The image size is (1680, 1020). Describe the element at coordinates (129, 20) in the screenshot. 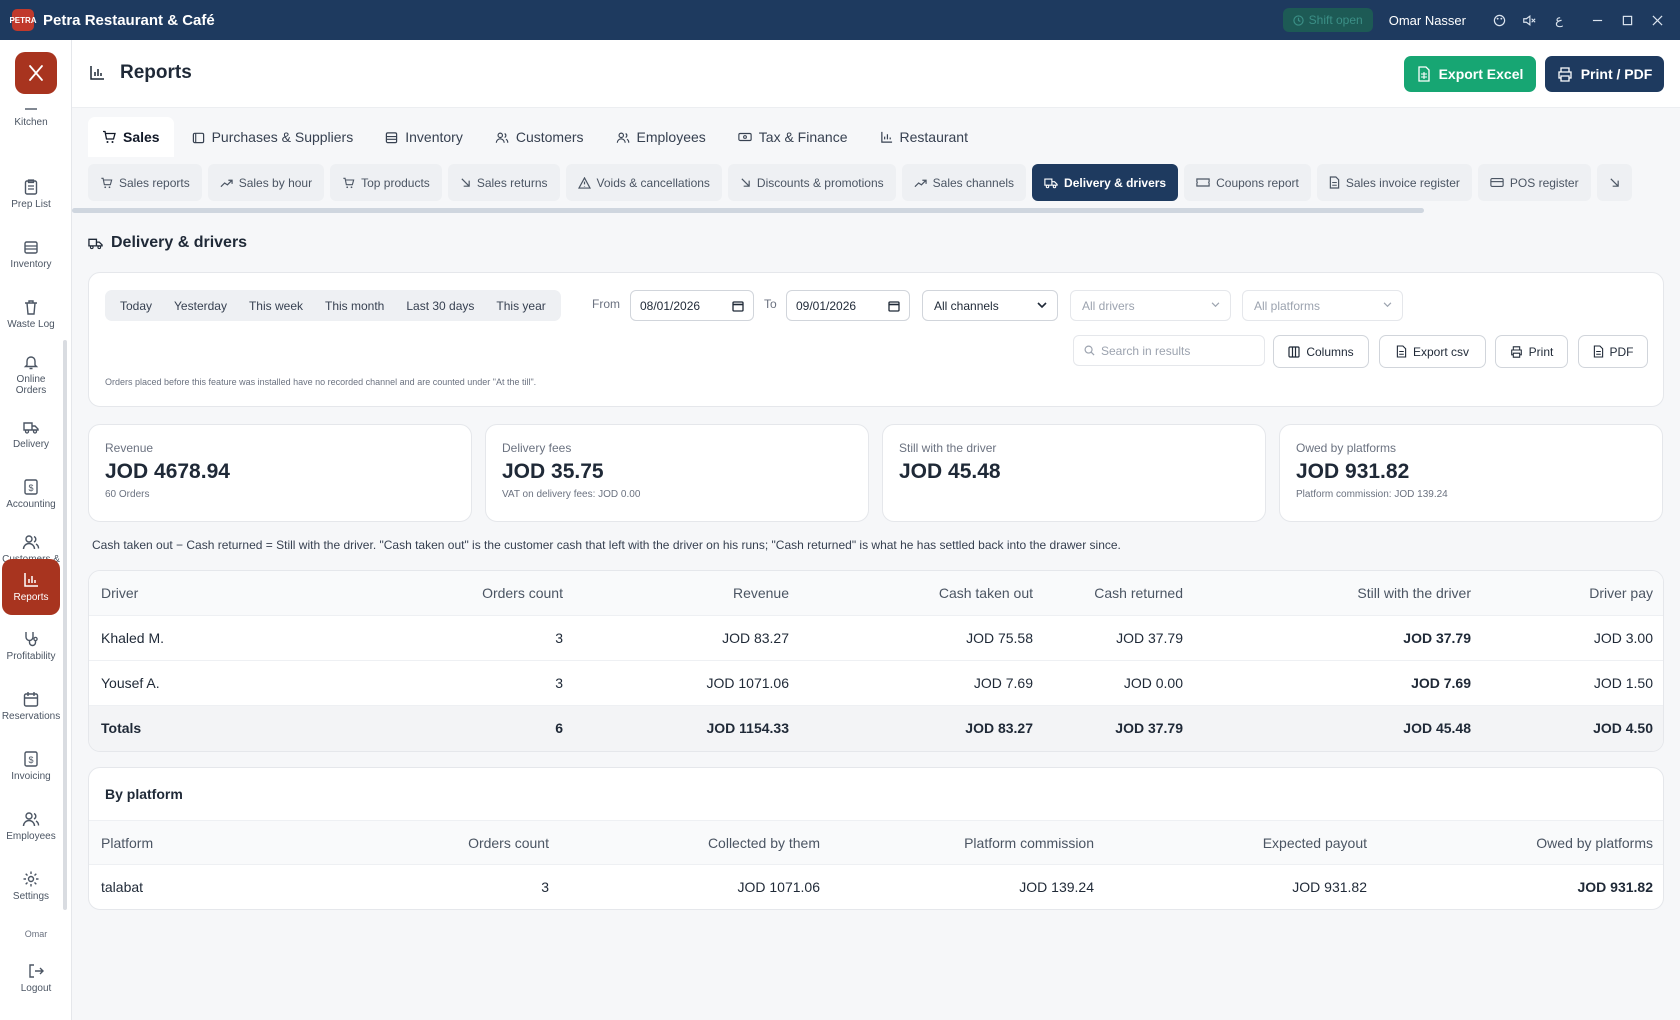

I see `app-title: Petra Restaurant & Café` at that location.